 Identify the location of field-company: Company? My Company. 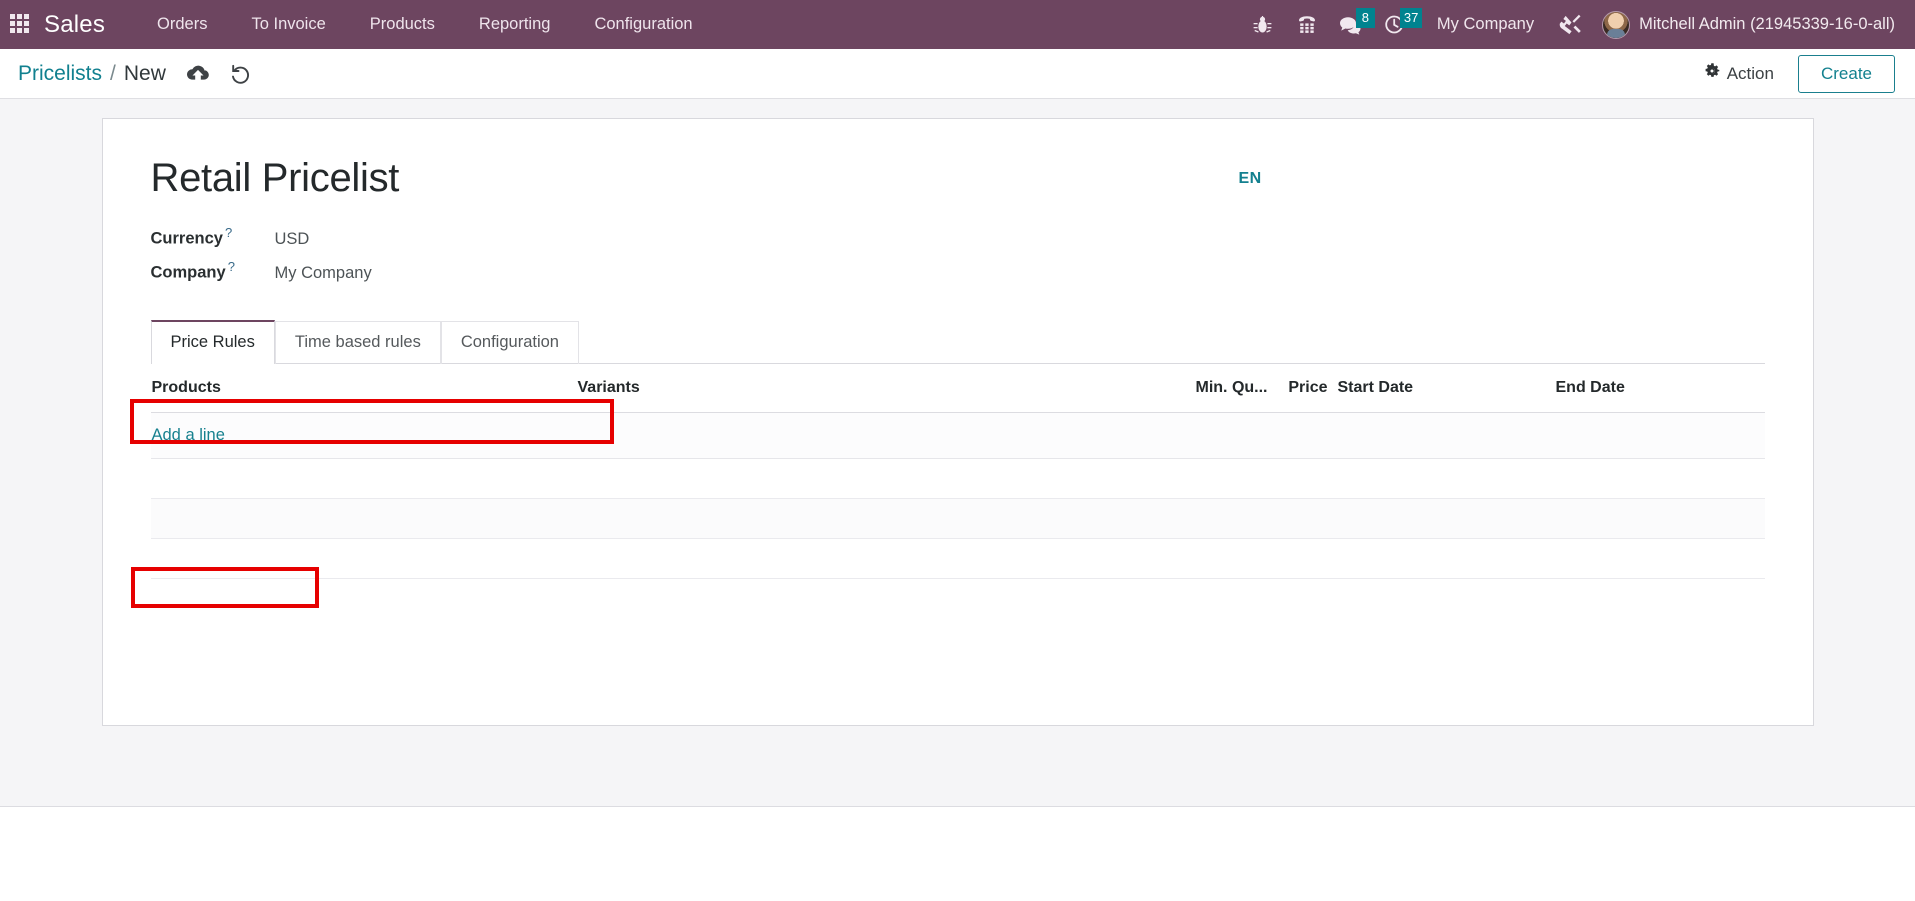
(958, 276).